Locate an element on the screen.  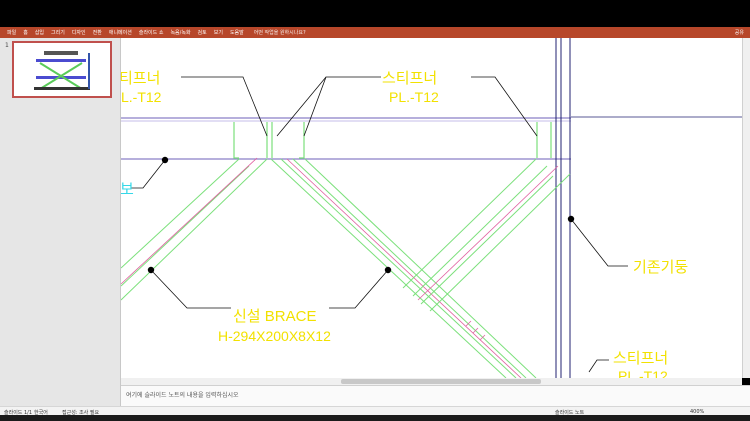
leader-column is located at coordinates (599, 242).